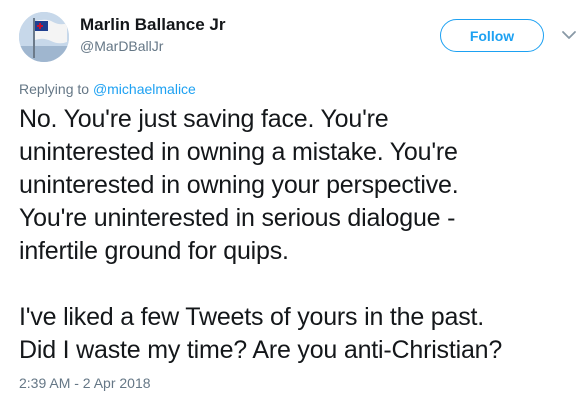 This screenshot has width=582, height=406. I want to click on replying-to-prefix: Replying to, so click(56, 89).